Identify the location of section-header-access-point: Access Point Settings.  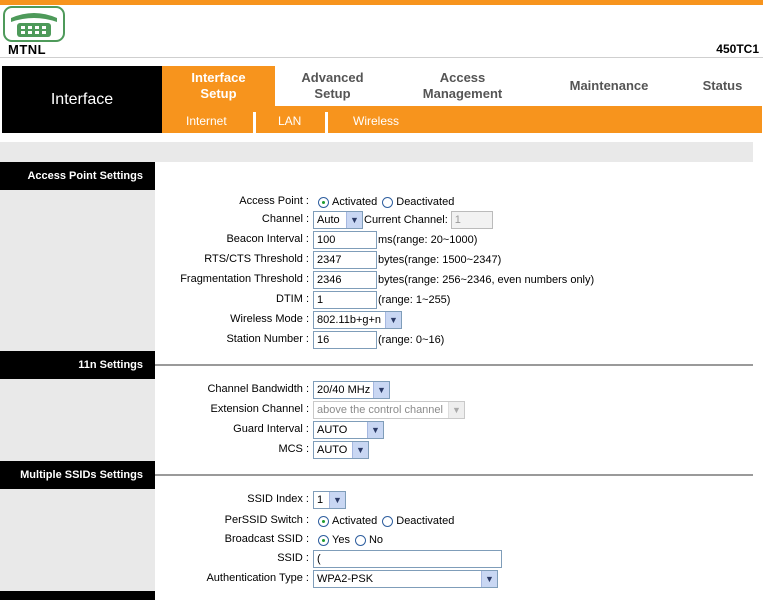
(77, 176).